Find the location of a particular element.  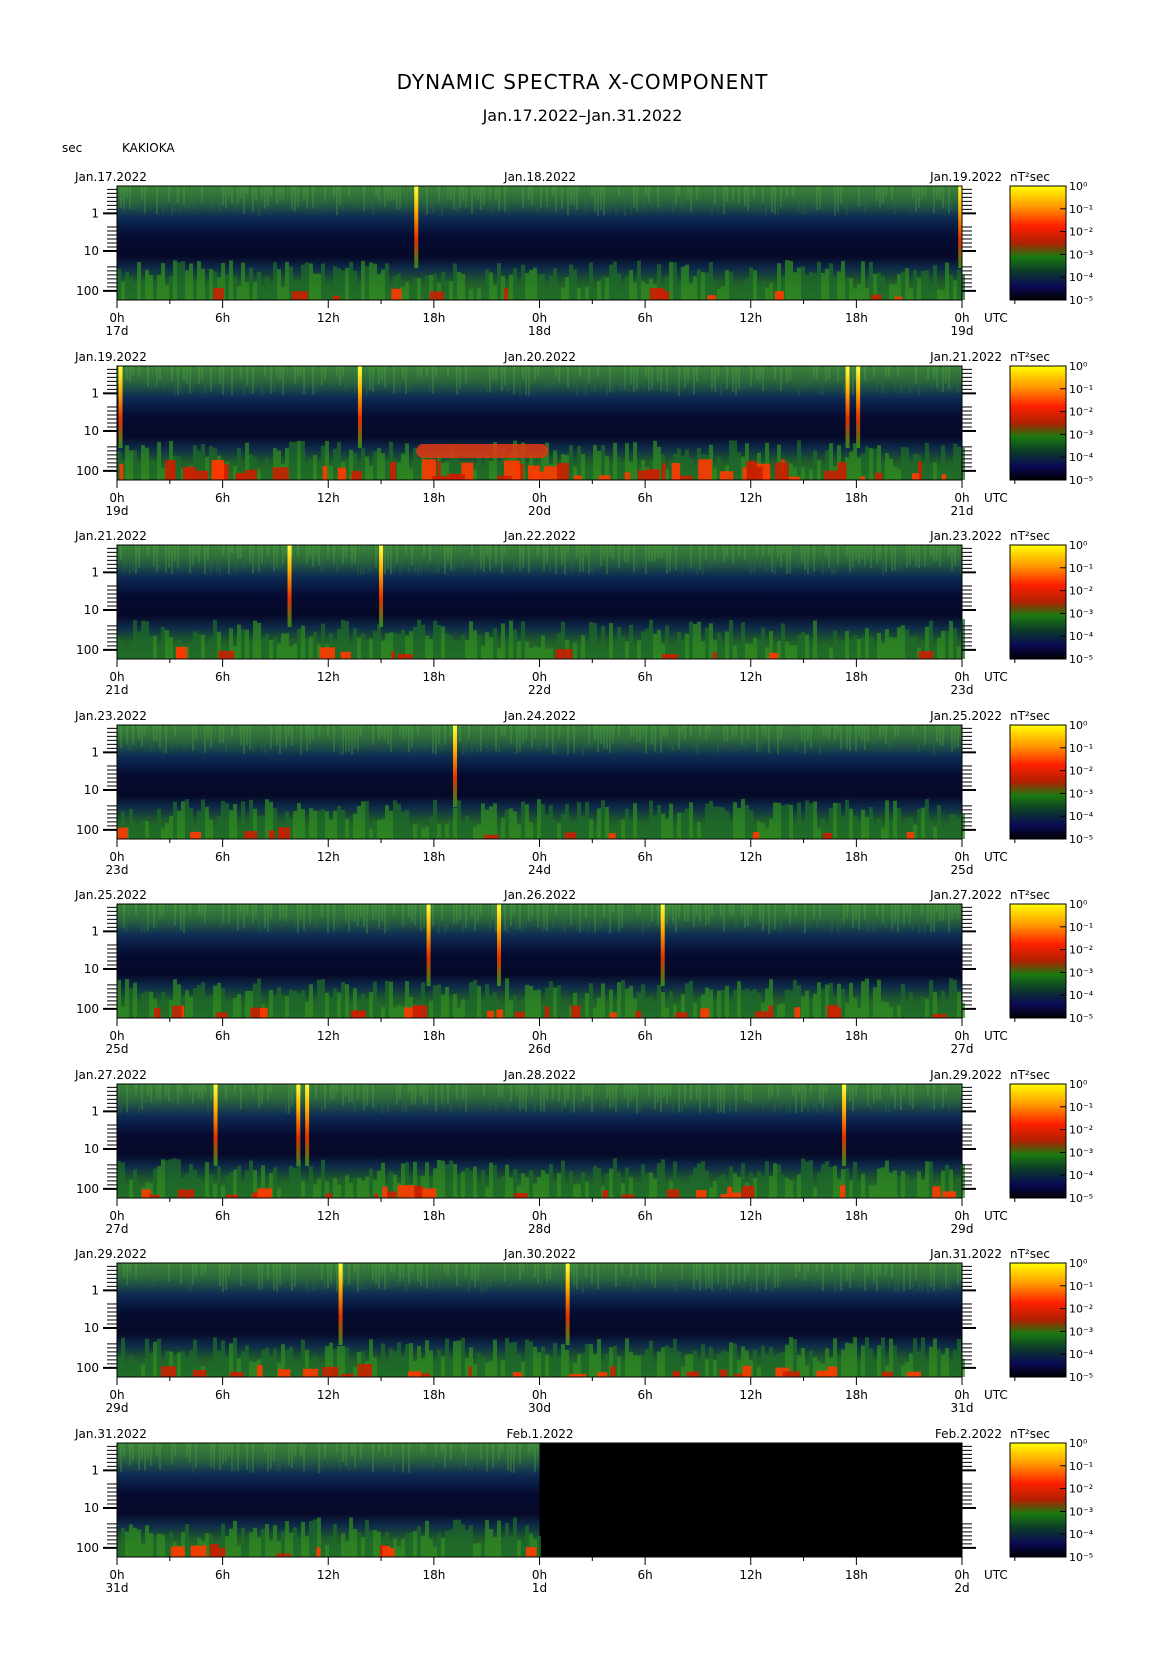

spike-mark is located at coordinates (455, 766).